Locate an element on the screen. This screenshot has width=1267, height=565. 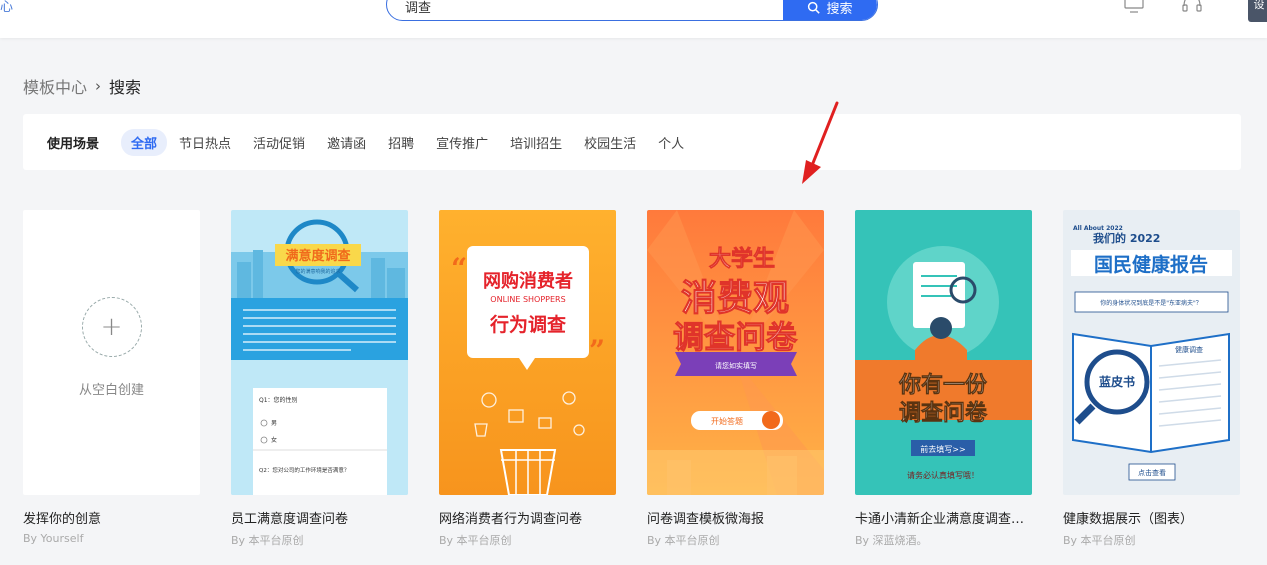
card-title: 员工满意度调查问卷 is located at coordinates (319, 517).